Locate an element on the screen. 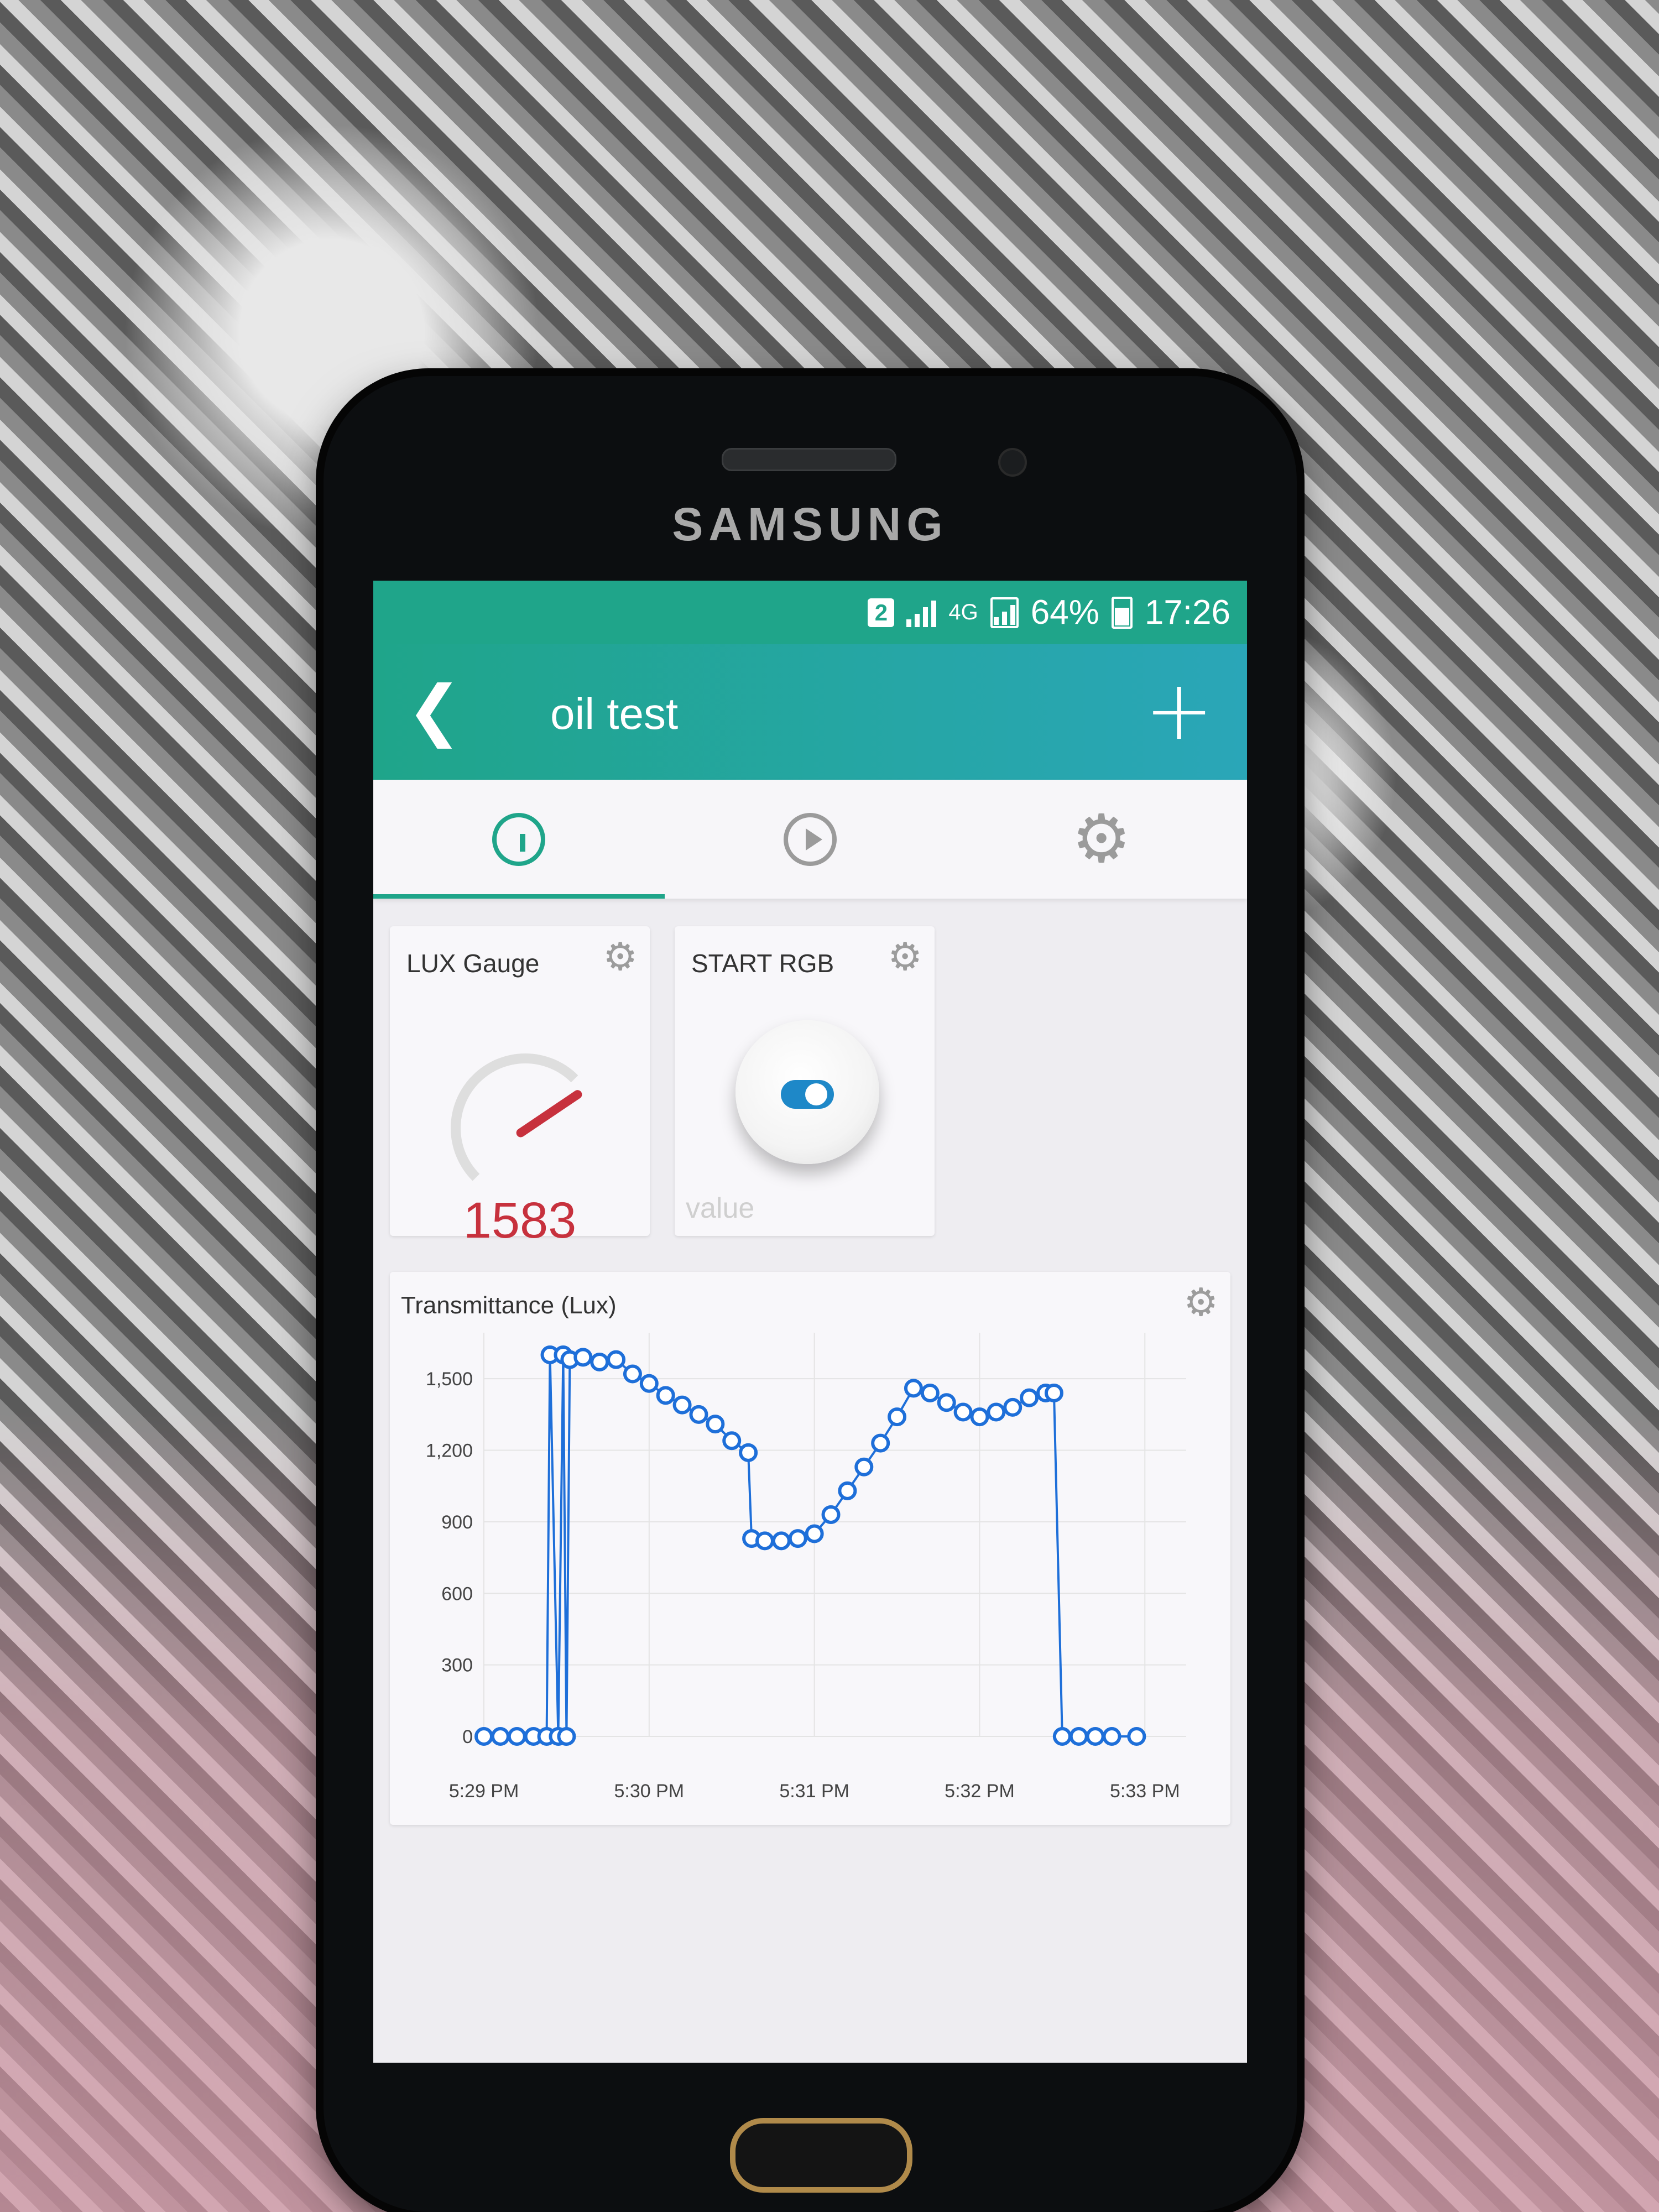 The width and height of the screenshot is (1659, 2212). y-tick-label: 1,500 is located at coordinates (450, 1379).